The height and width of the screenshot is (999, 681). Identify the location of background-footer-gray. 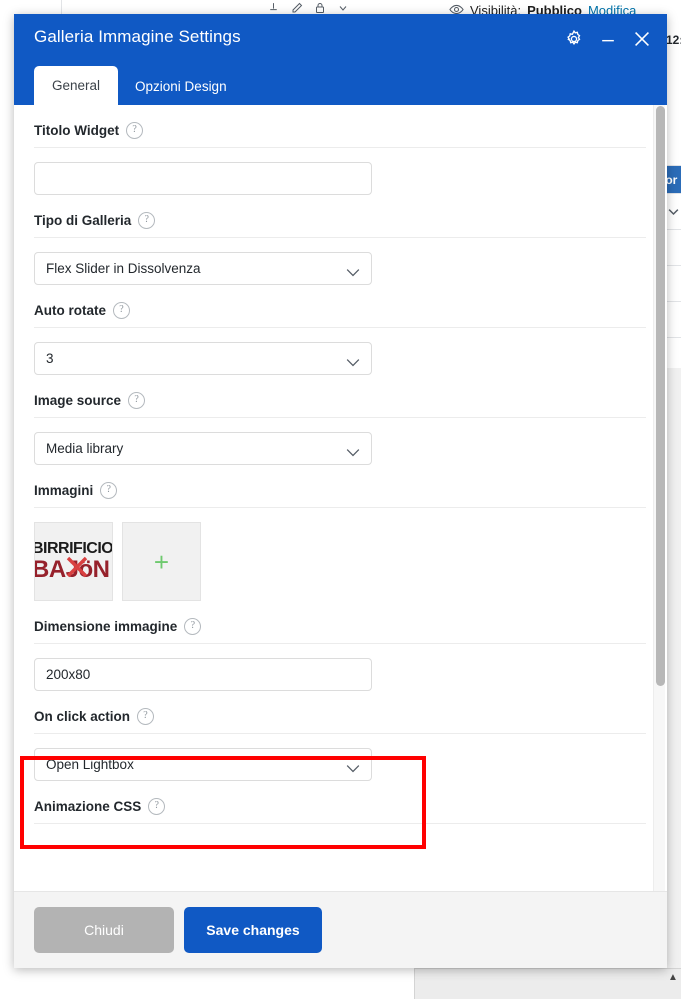
(547, 983).